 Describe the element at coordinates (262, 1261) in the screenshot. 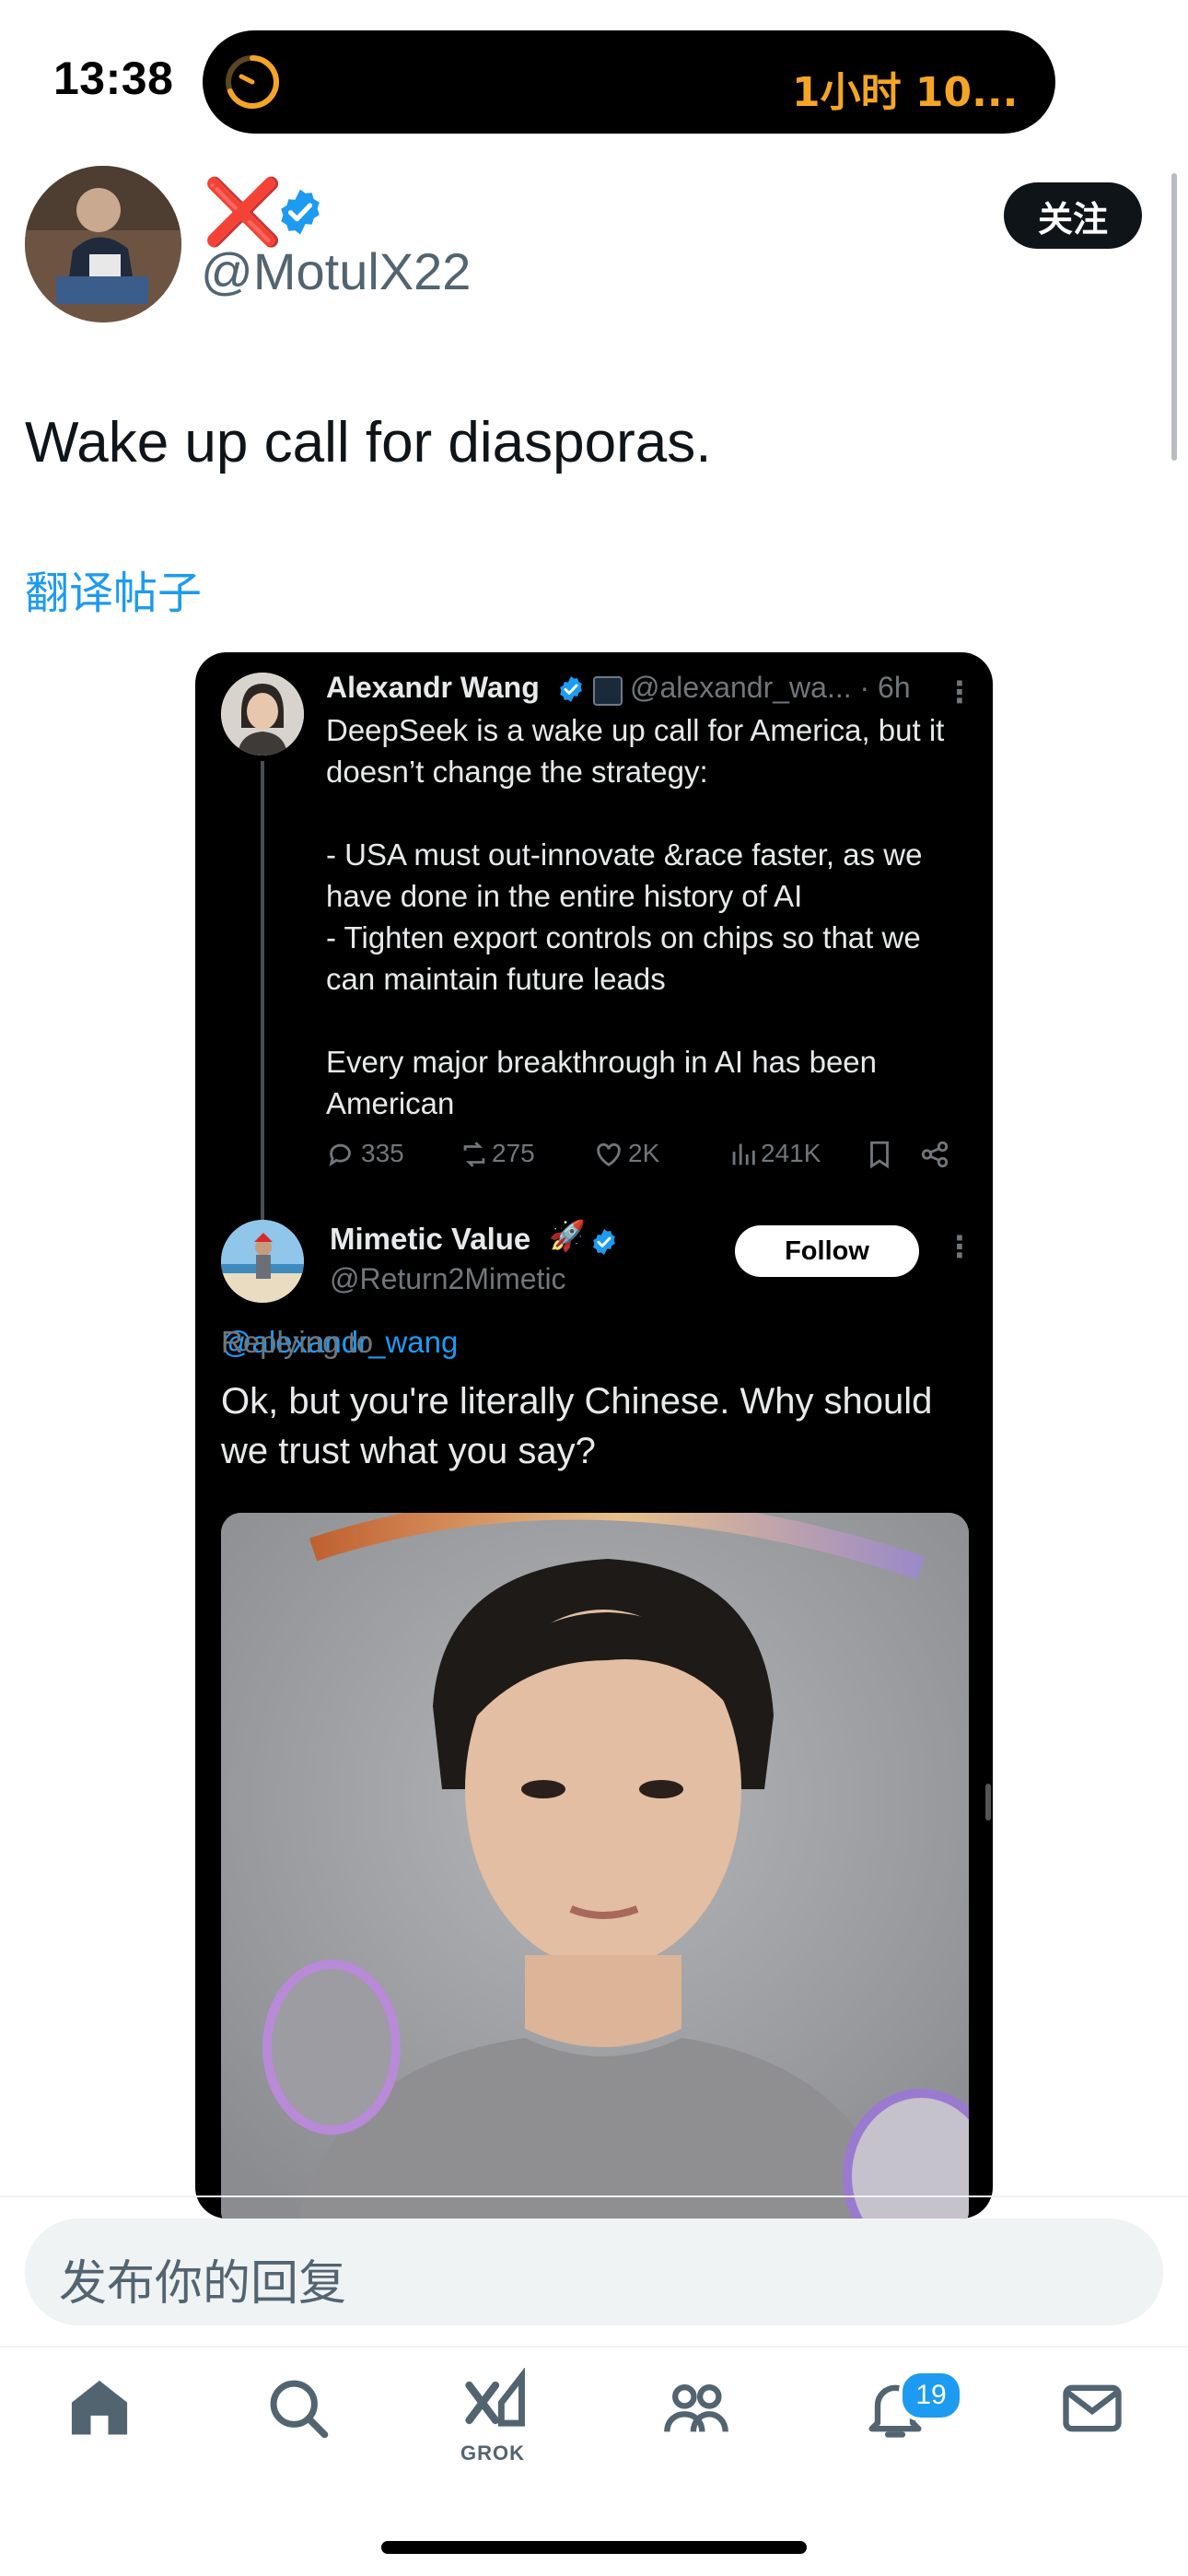

I see `mimetic-value-avatar` at that location.